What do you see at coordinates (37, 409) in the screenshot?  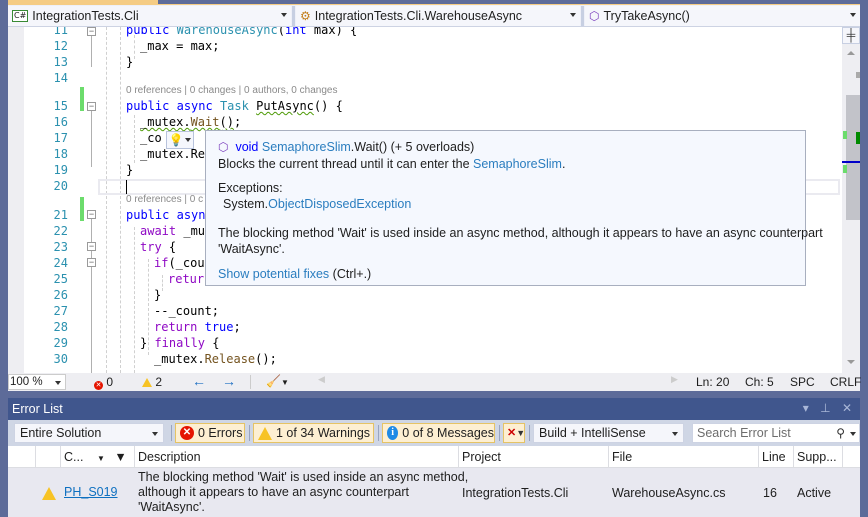 I see `error-list-title: Error List` at bounding box center [37, 409].